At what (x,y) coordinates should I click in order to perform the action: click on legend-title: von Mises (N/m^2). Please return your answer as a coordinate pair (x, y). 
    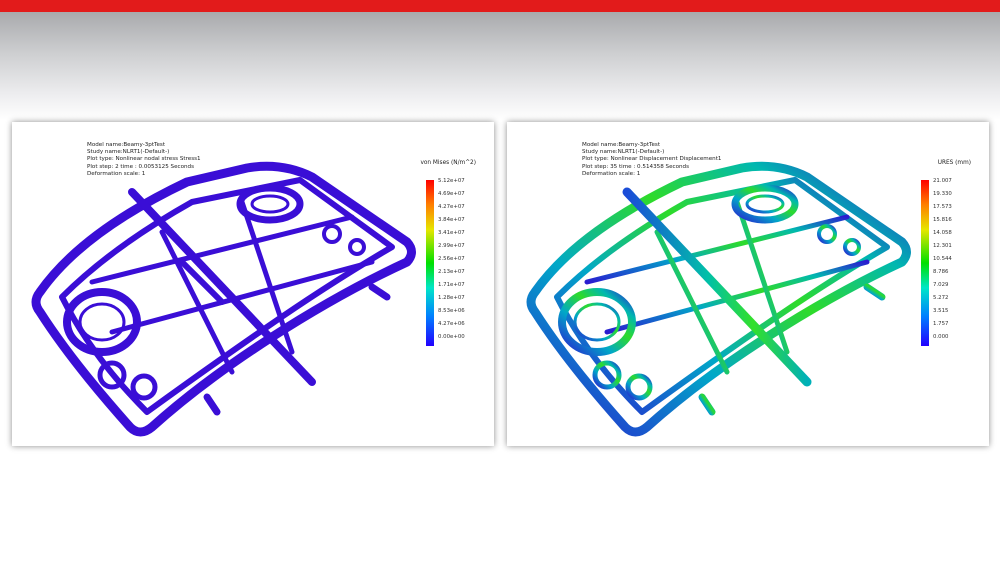
    Looking at the image, I should click on (448, 163).